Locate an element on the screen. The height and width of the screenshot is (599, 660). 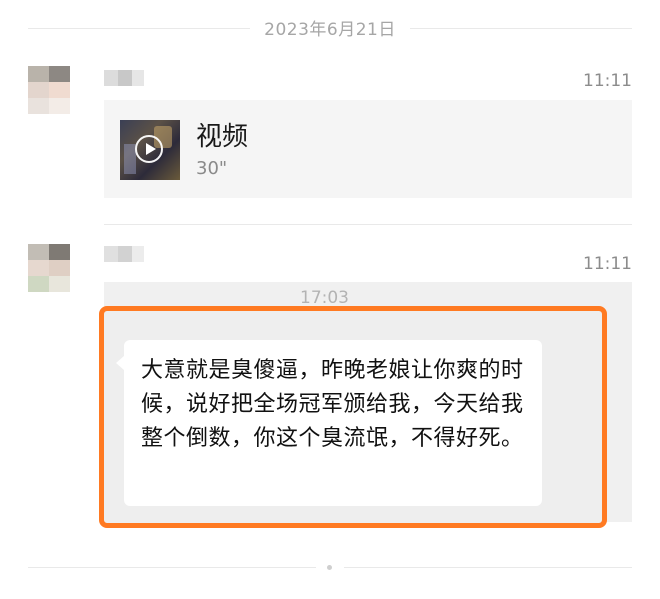
bottom-dot is located at coordinates (329, 567).